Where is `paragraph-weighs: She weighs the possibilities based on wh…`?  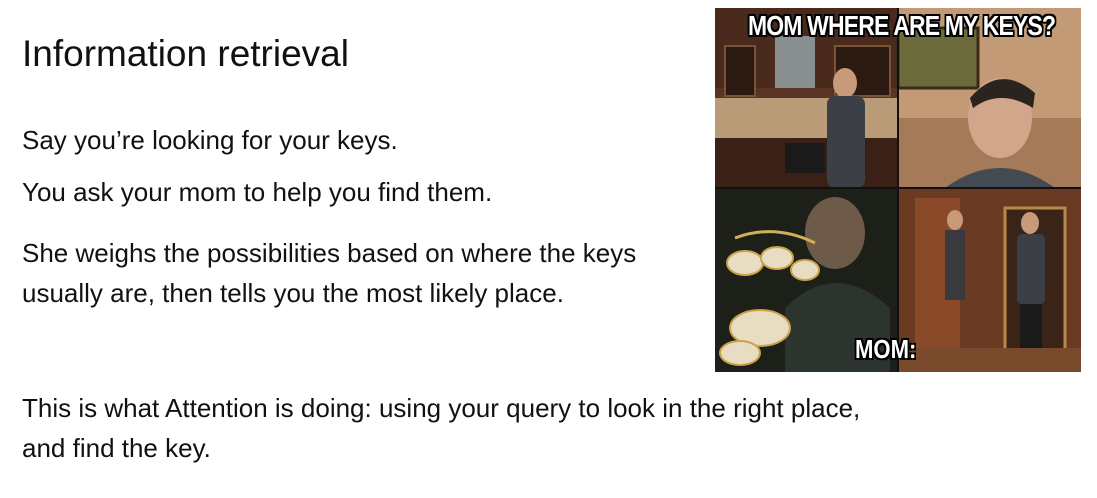 paragraph-weighs: She weighs the possibilities based on wh… is located at coordinates (329, 273).